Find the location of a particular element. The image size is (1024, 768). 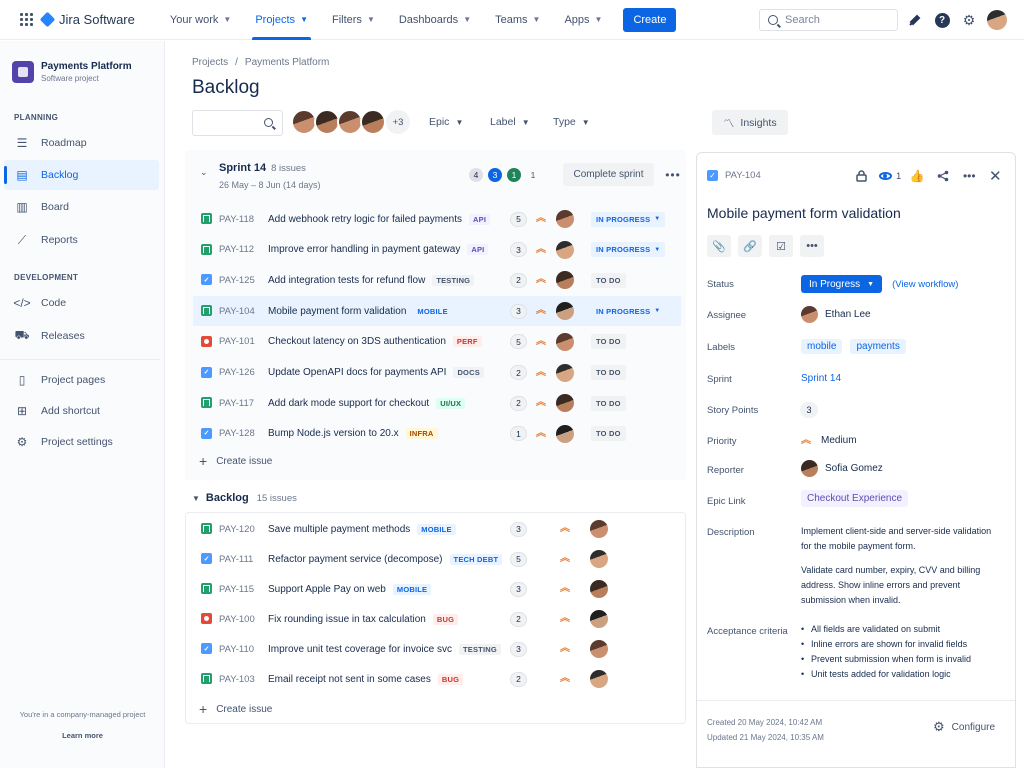

issue-key: PAY-103 is located at coordinates (237, 679).